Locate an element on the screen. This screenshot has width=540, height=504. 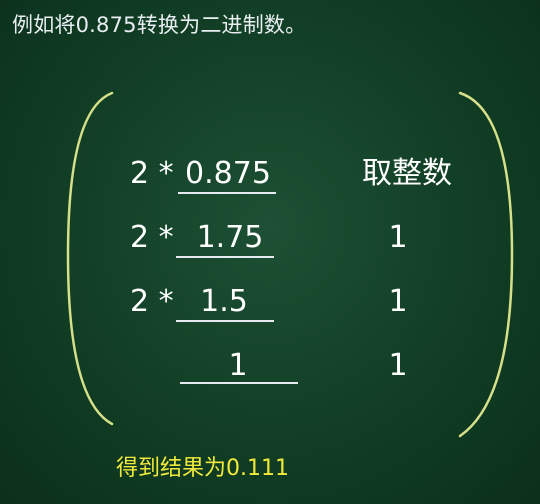
multiplier-row-3: 2 * is located at coordinates (152, 301).